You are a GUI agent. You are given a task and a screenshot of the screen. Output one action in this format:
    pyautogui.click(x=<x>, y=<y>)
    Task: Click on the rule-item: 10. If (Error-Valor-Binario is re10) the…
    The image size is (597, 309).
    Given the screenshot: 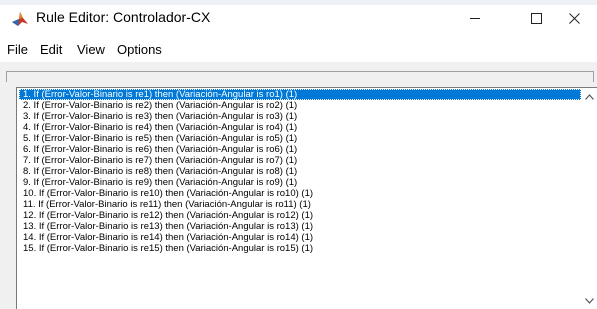 What is the action you would take?
    pyautogui.click(x=300, y=193)
    